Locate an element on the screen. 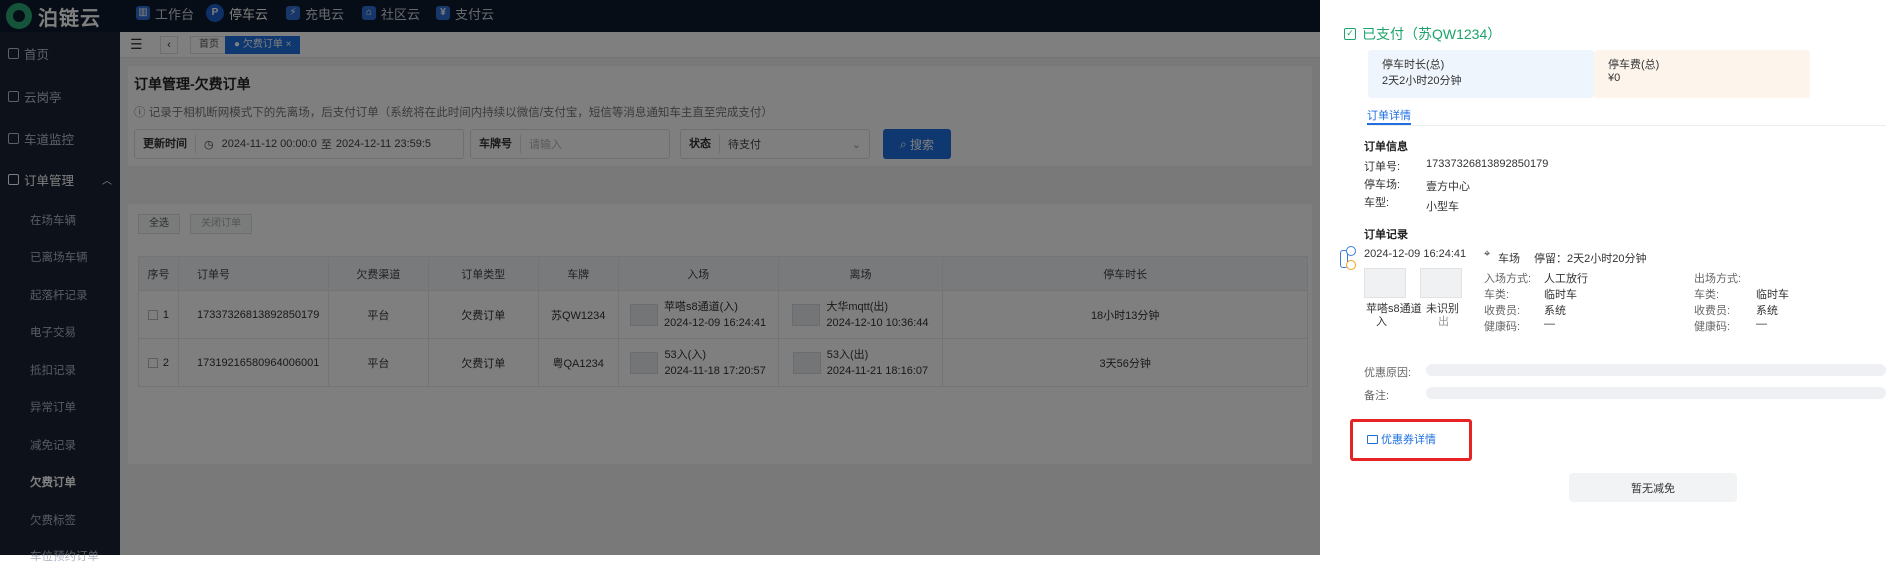 The width and height of the screenshot is (1886, 564). parking-lot-name: 壹方中心 is located at coordinates (1448, 187).